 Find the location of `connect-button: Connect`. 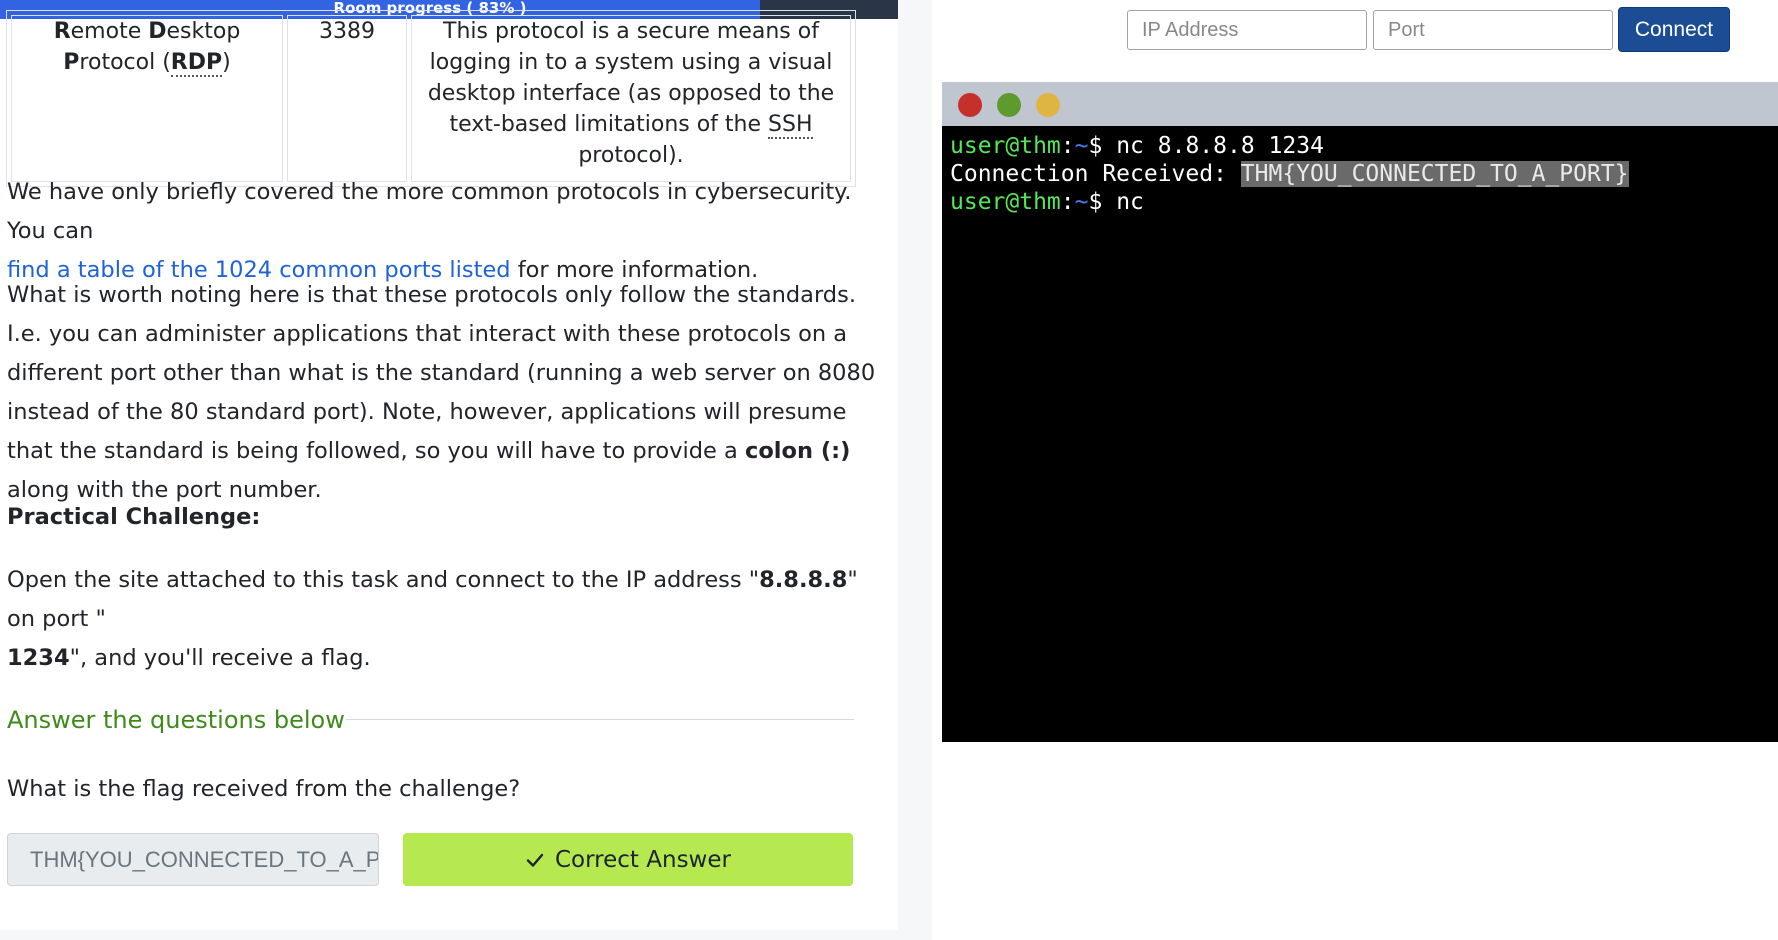

connect-button: Connect is located at coordinates (1674, 29).